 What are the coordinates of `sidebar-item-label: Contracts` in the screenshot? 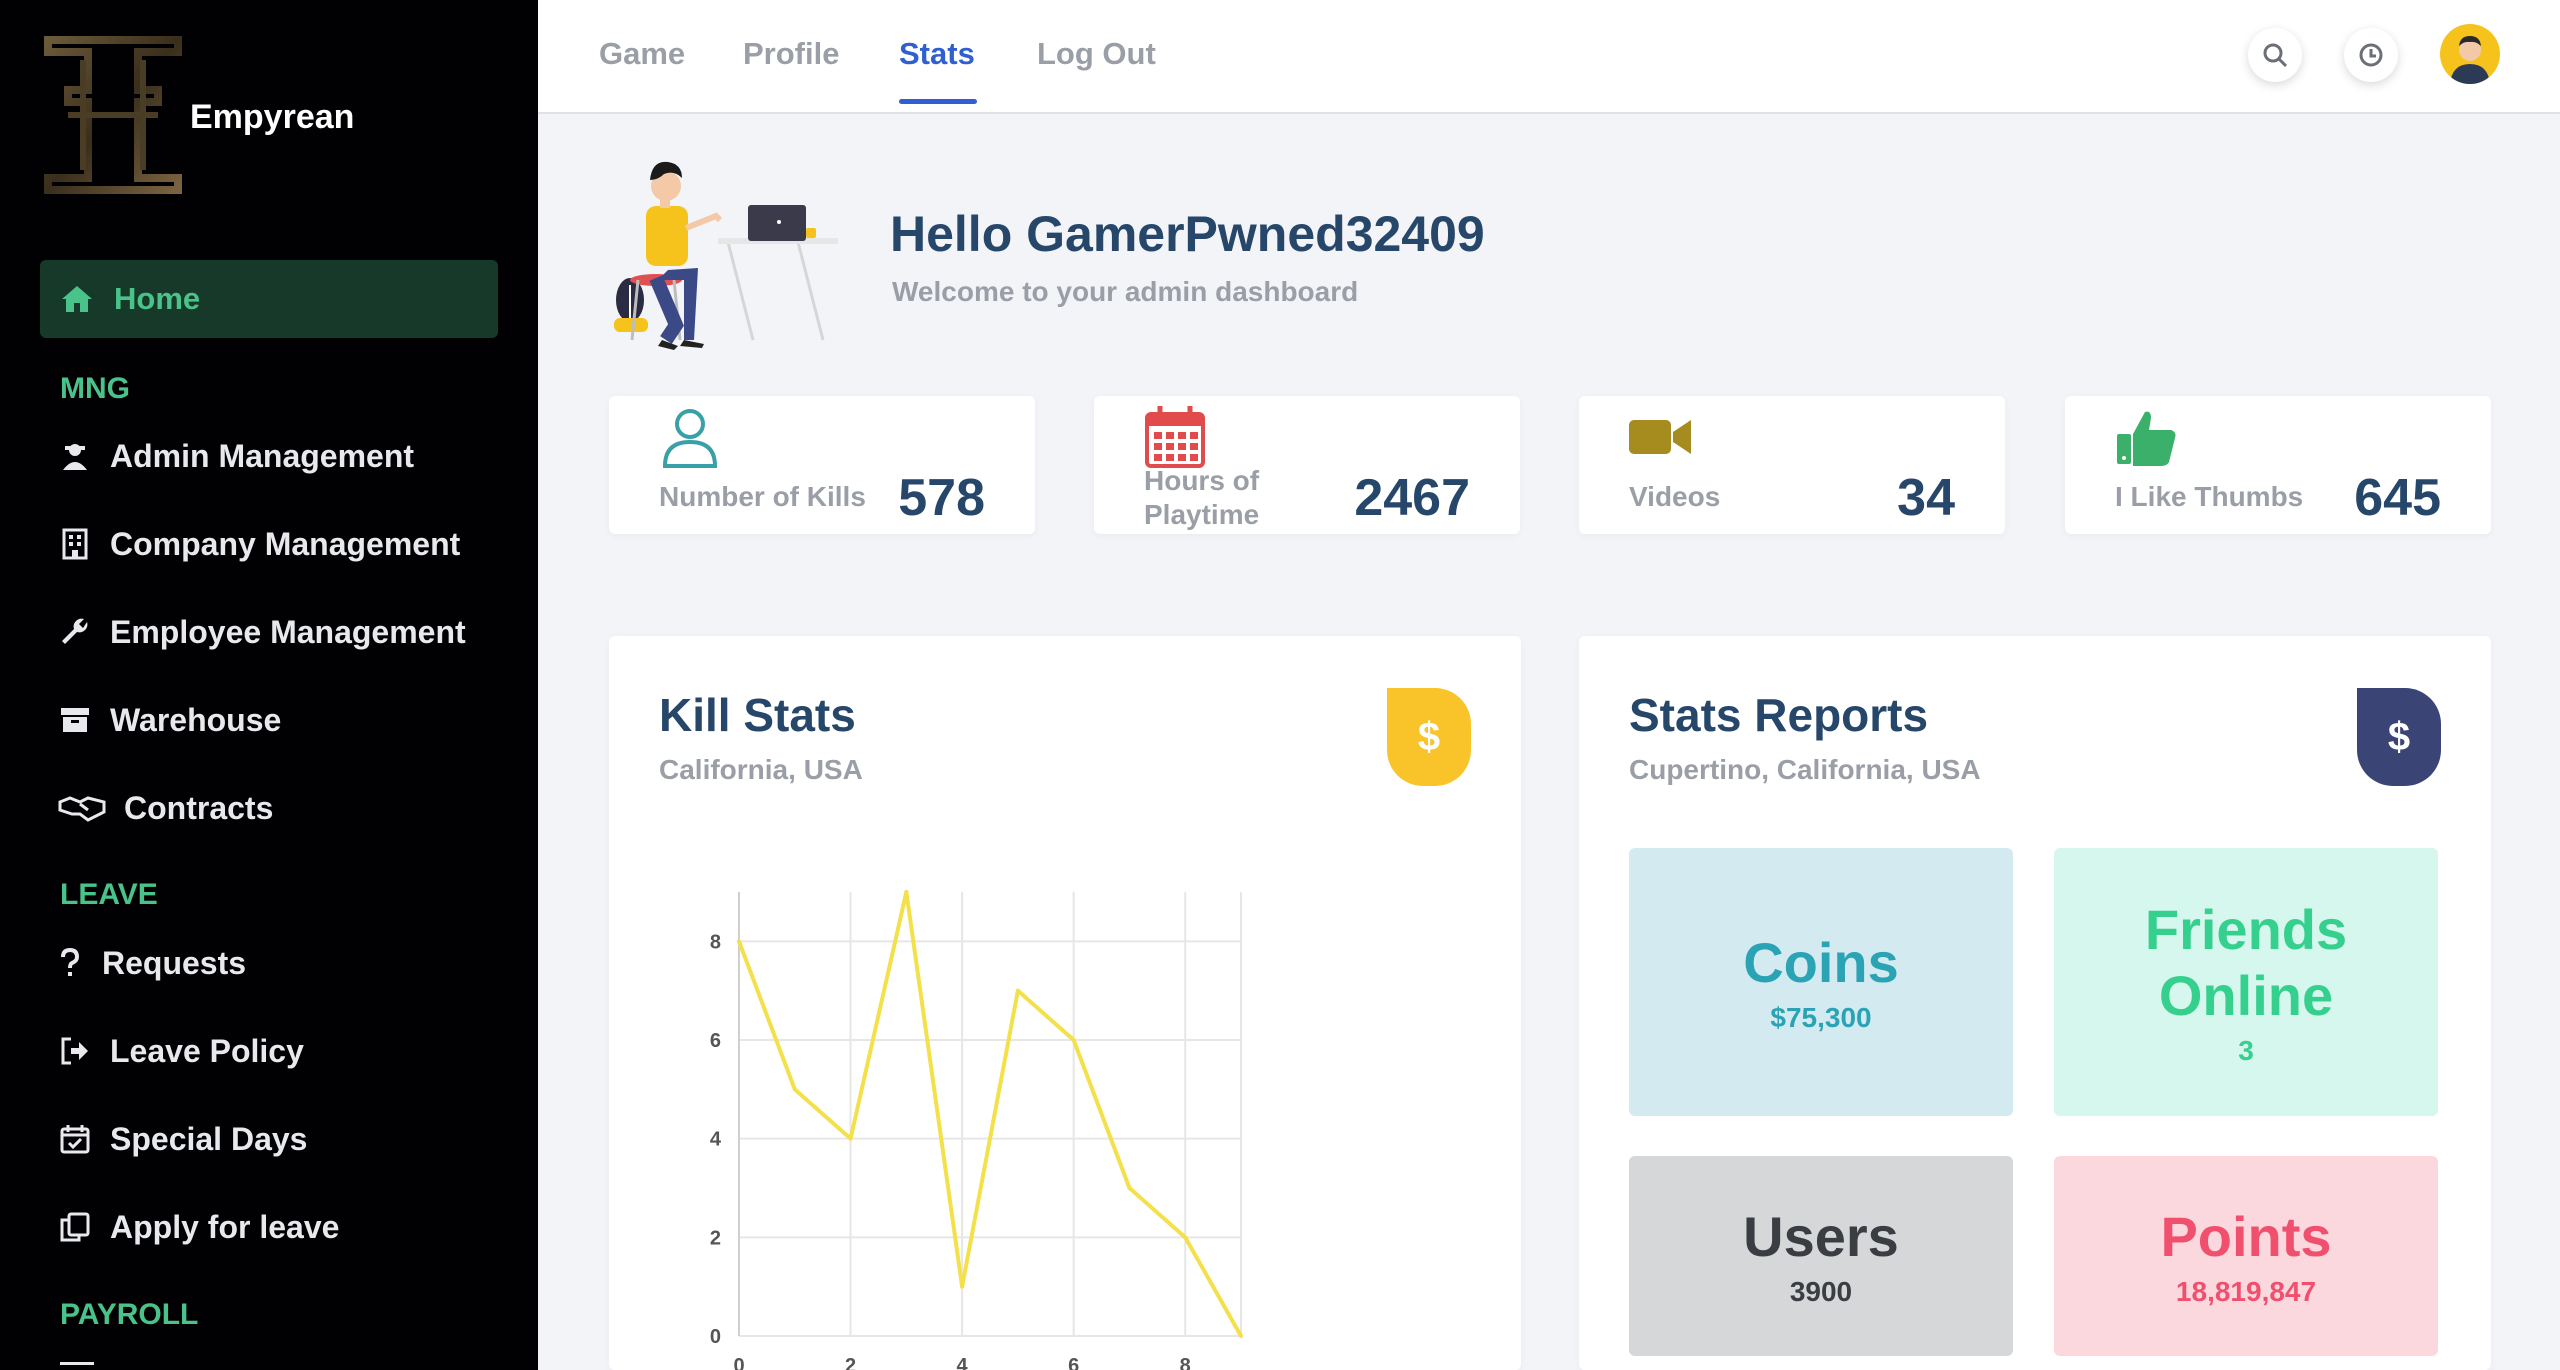 It's located at (199, 807).